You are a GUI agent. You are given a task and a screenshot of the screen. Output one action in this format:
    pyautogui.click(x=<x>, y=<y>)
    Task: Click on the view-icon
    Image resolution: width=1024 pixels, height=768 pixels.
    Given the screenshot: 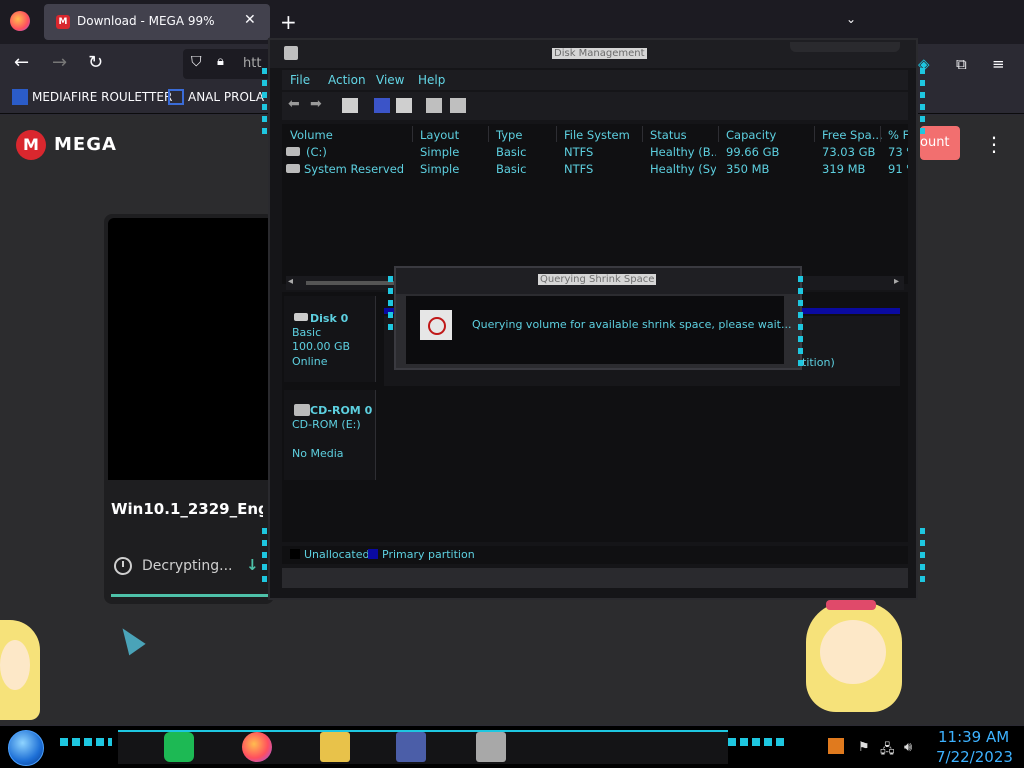 What is the action you would take?
    pyautogui.click(x=404, y=105)
    